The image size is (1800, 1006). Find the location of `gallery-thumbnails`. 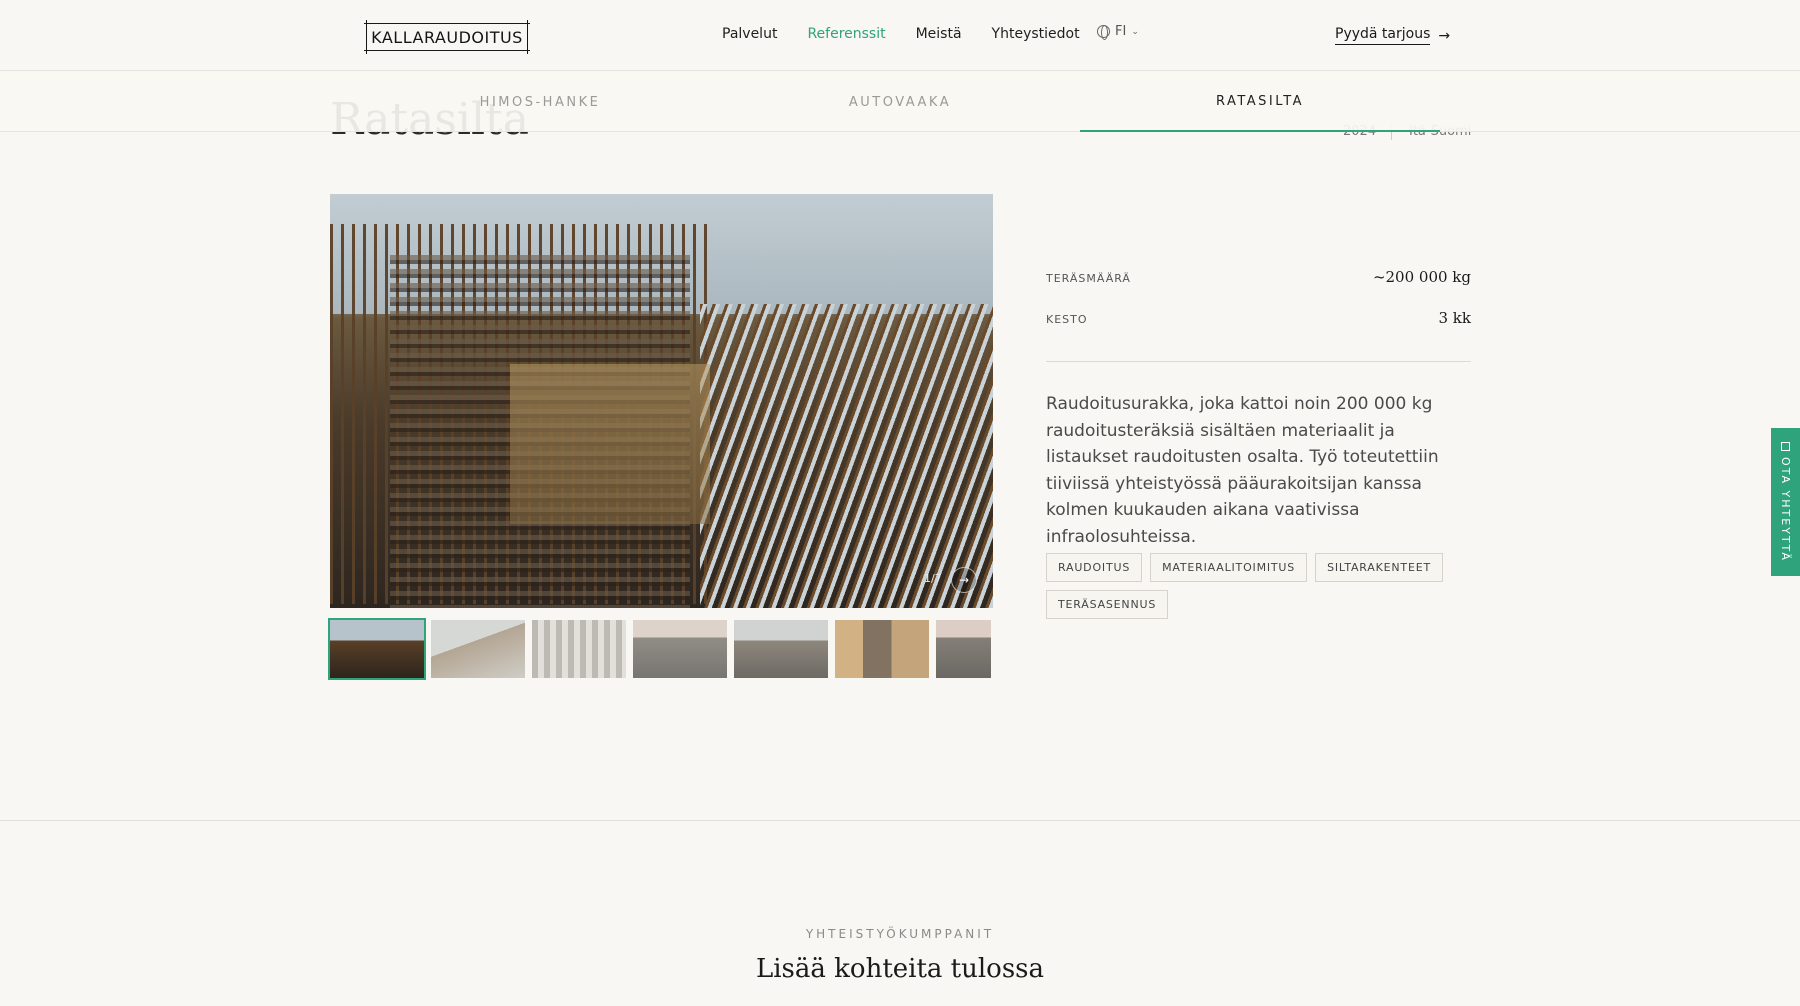

gallery-thumbnails is located at coordinates (659, 649).